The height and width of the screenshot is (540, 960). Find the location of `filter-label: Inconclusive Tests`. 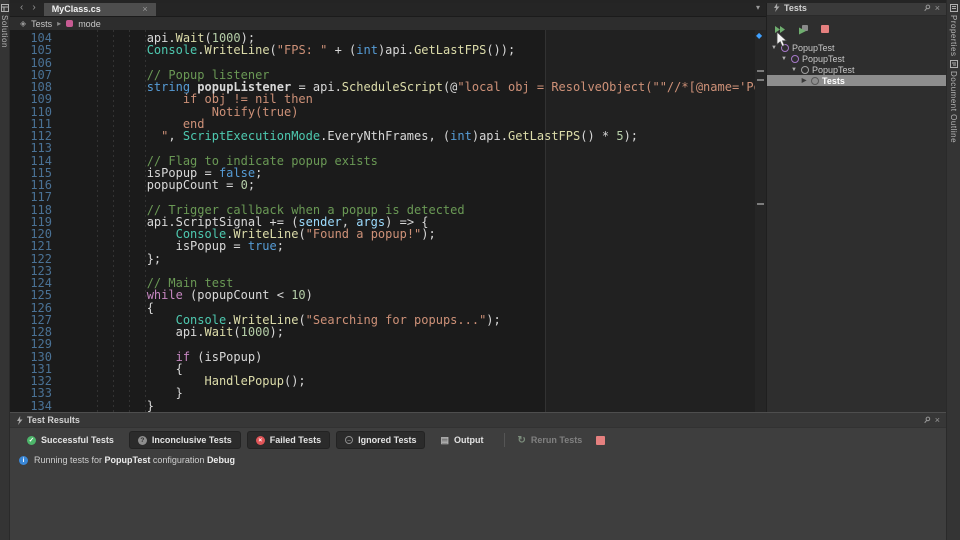

filter-label: Inconclusive Tests is located at coordinates (191, 440).